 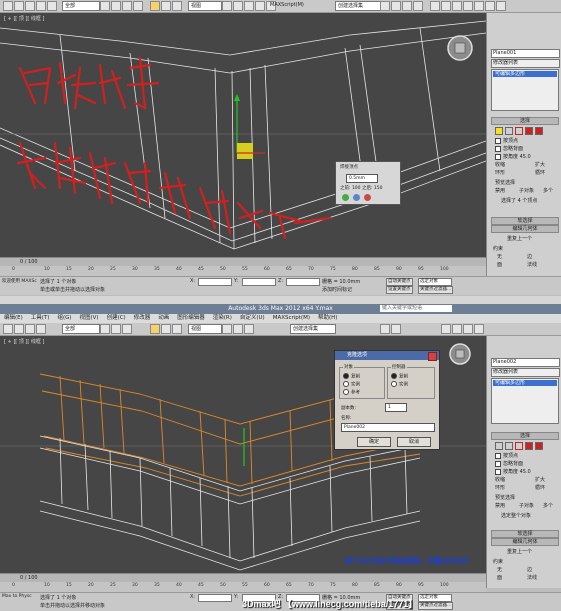 What do you see at coordinates (116, 318) in the screenshot?
I see `menu-create: 创建(C)` at bounding box center [116, 318].